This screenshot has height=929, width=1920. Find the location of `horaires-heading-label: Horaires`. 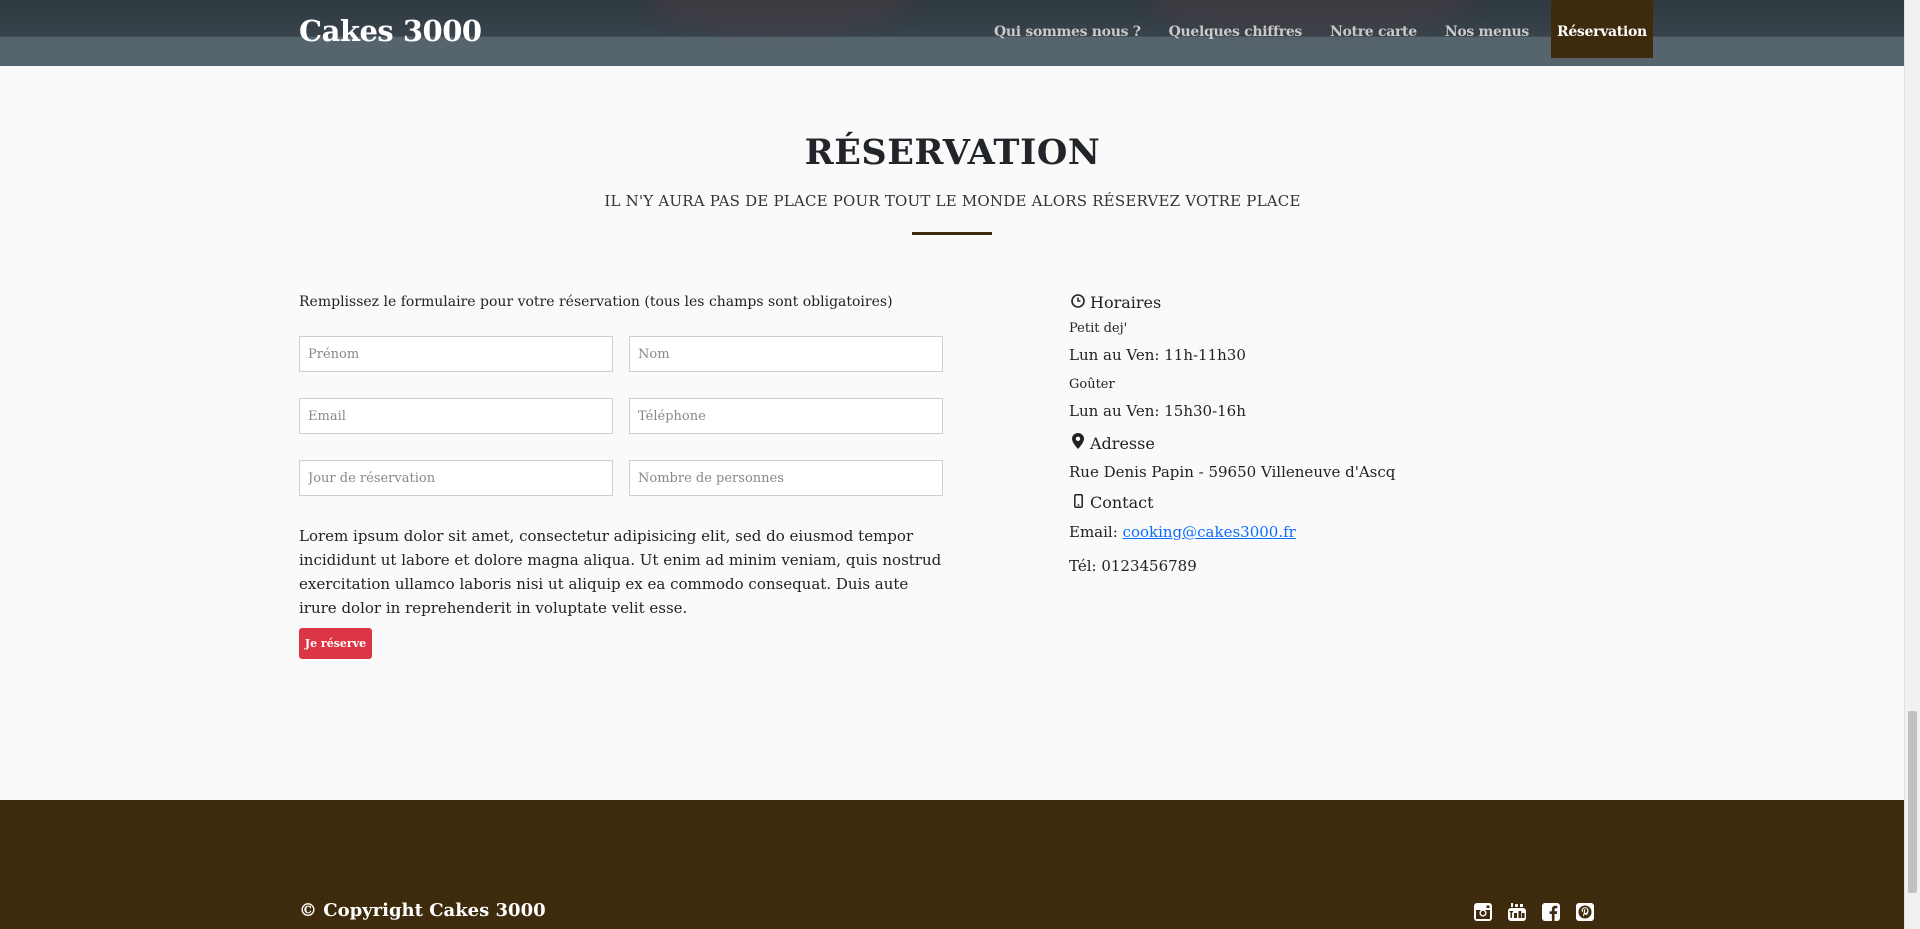

horaires-heading-label: Horaires is located at coordinates (1126, 302).